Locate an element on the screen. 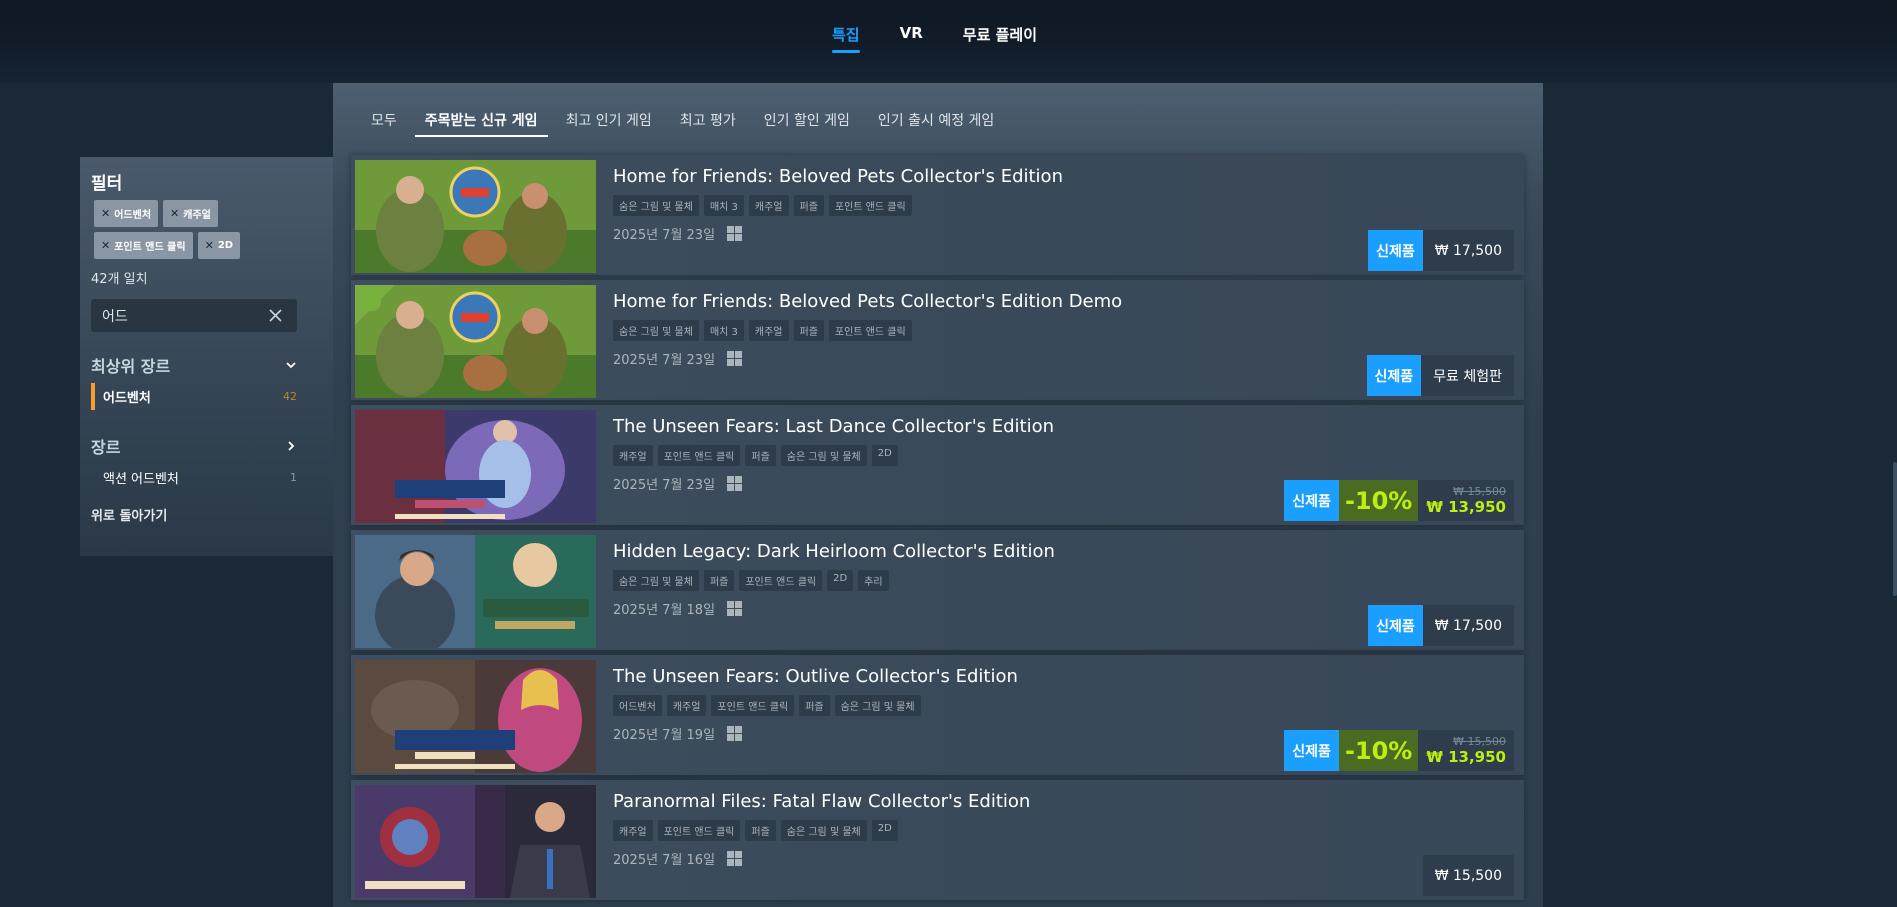 This screenshot has width=1897, height=907. page-scrollbar is located at coordinates (1895, 529).